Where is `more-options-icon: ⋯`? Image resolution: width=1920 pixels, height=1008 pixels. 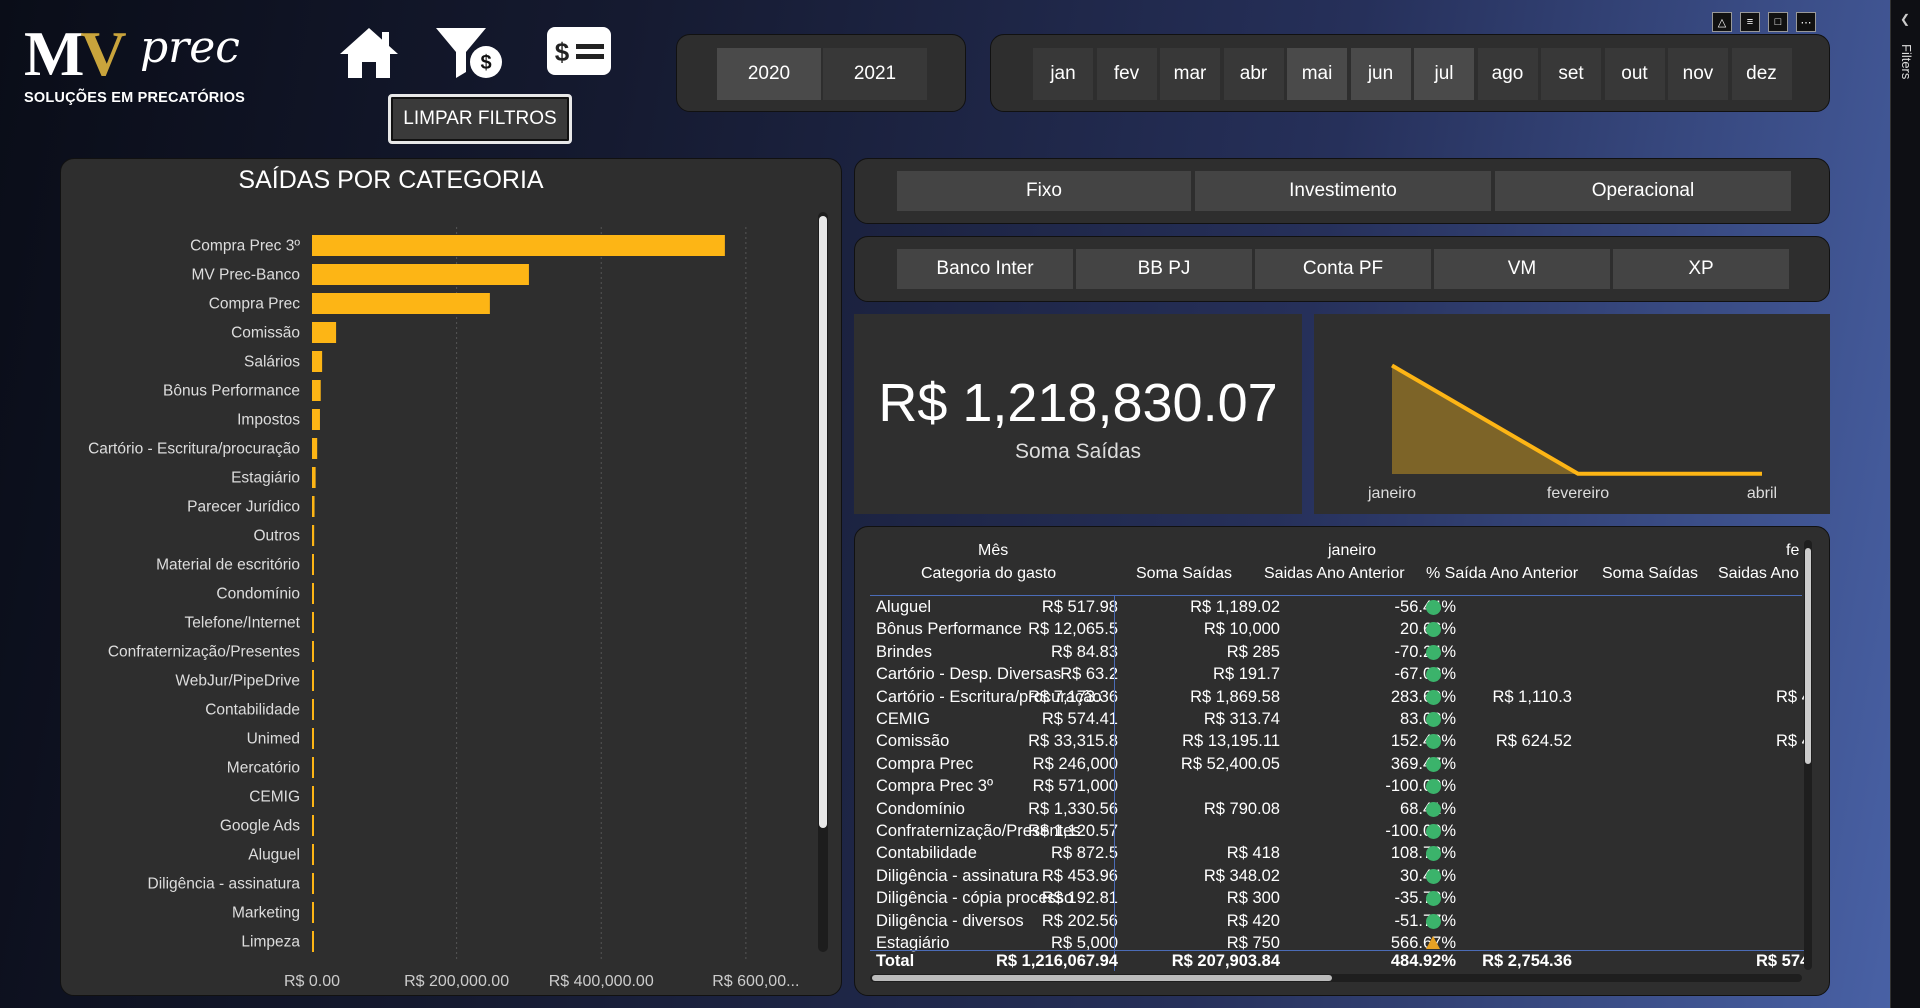
more-options-icon: ⋯ is located at coordinates (1806, 22).